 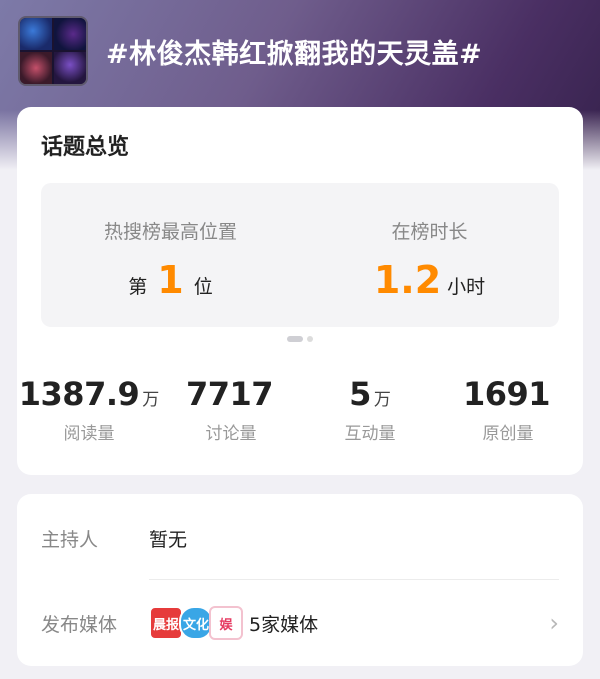 I want to click on duration-block: 在榜时长 1.2 小时, so click(x=429, y=255).